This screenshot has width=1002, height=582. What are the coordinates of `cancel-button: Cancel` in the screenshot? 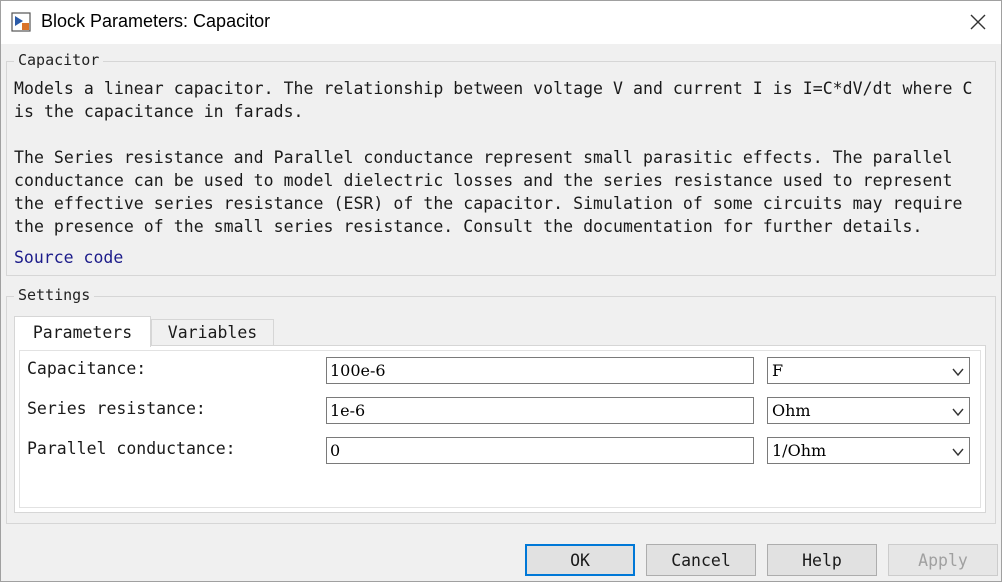 It's located at (701, 560).